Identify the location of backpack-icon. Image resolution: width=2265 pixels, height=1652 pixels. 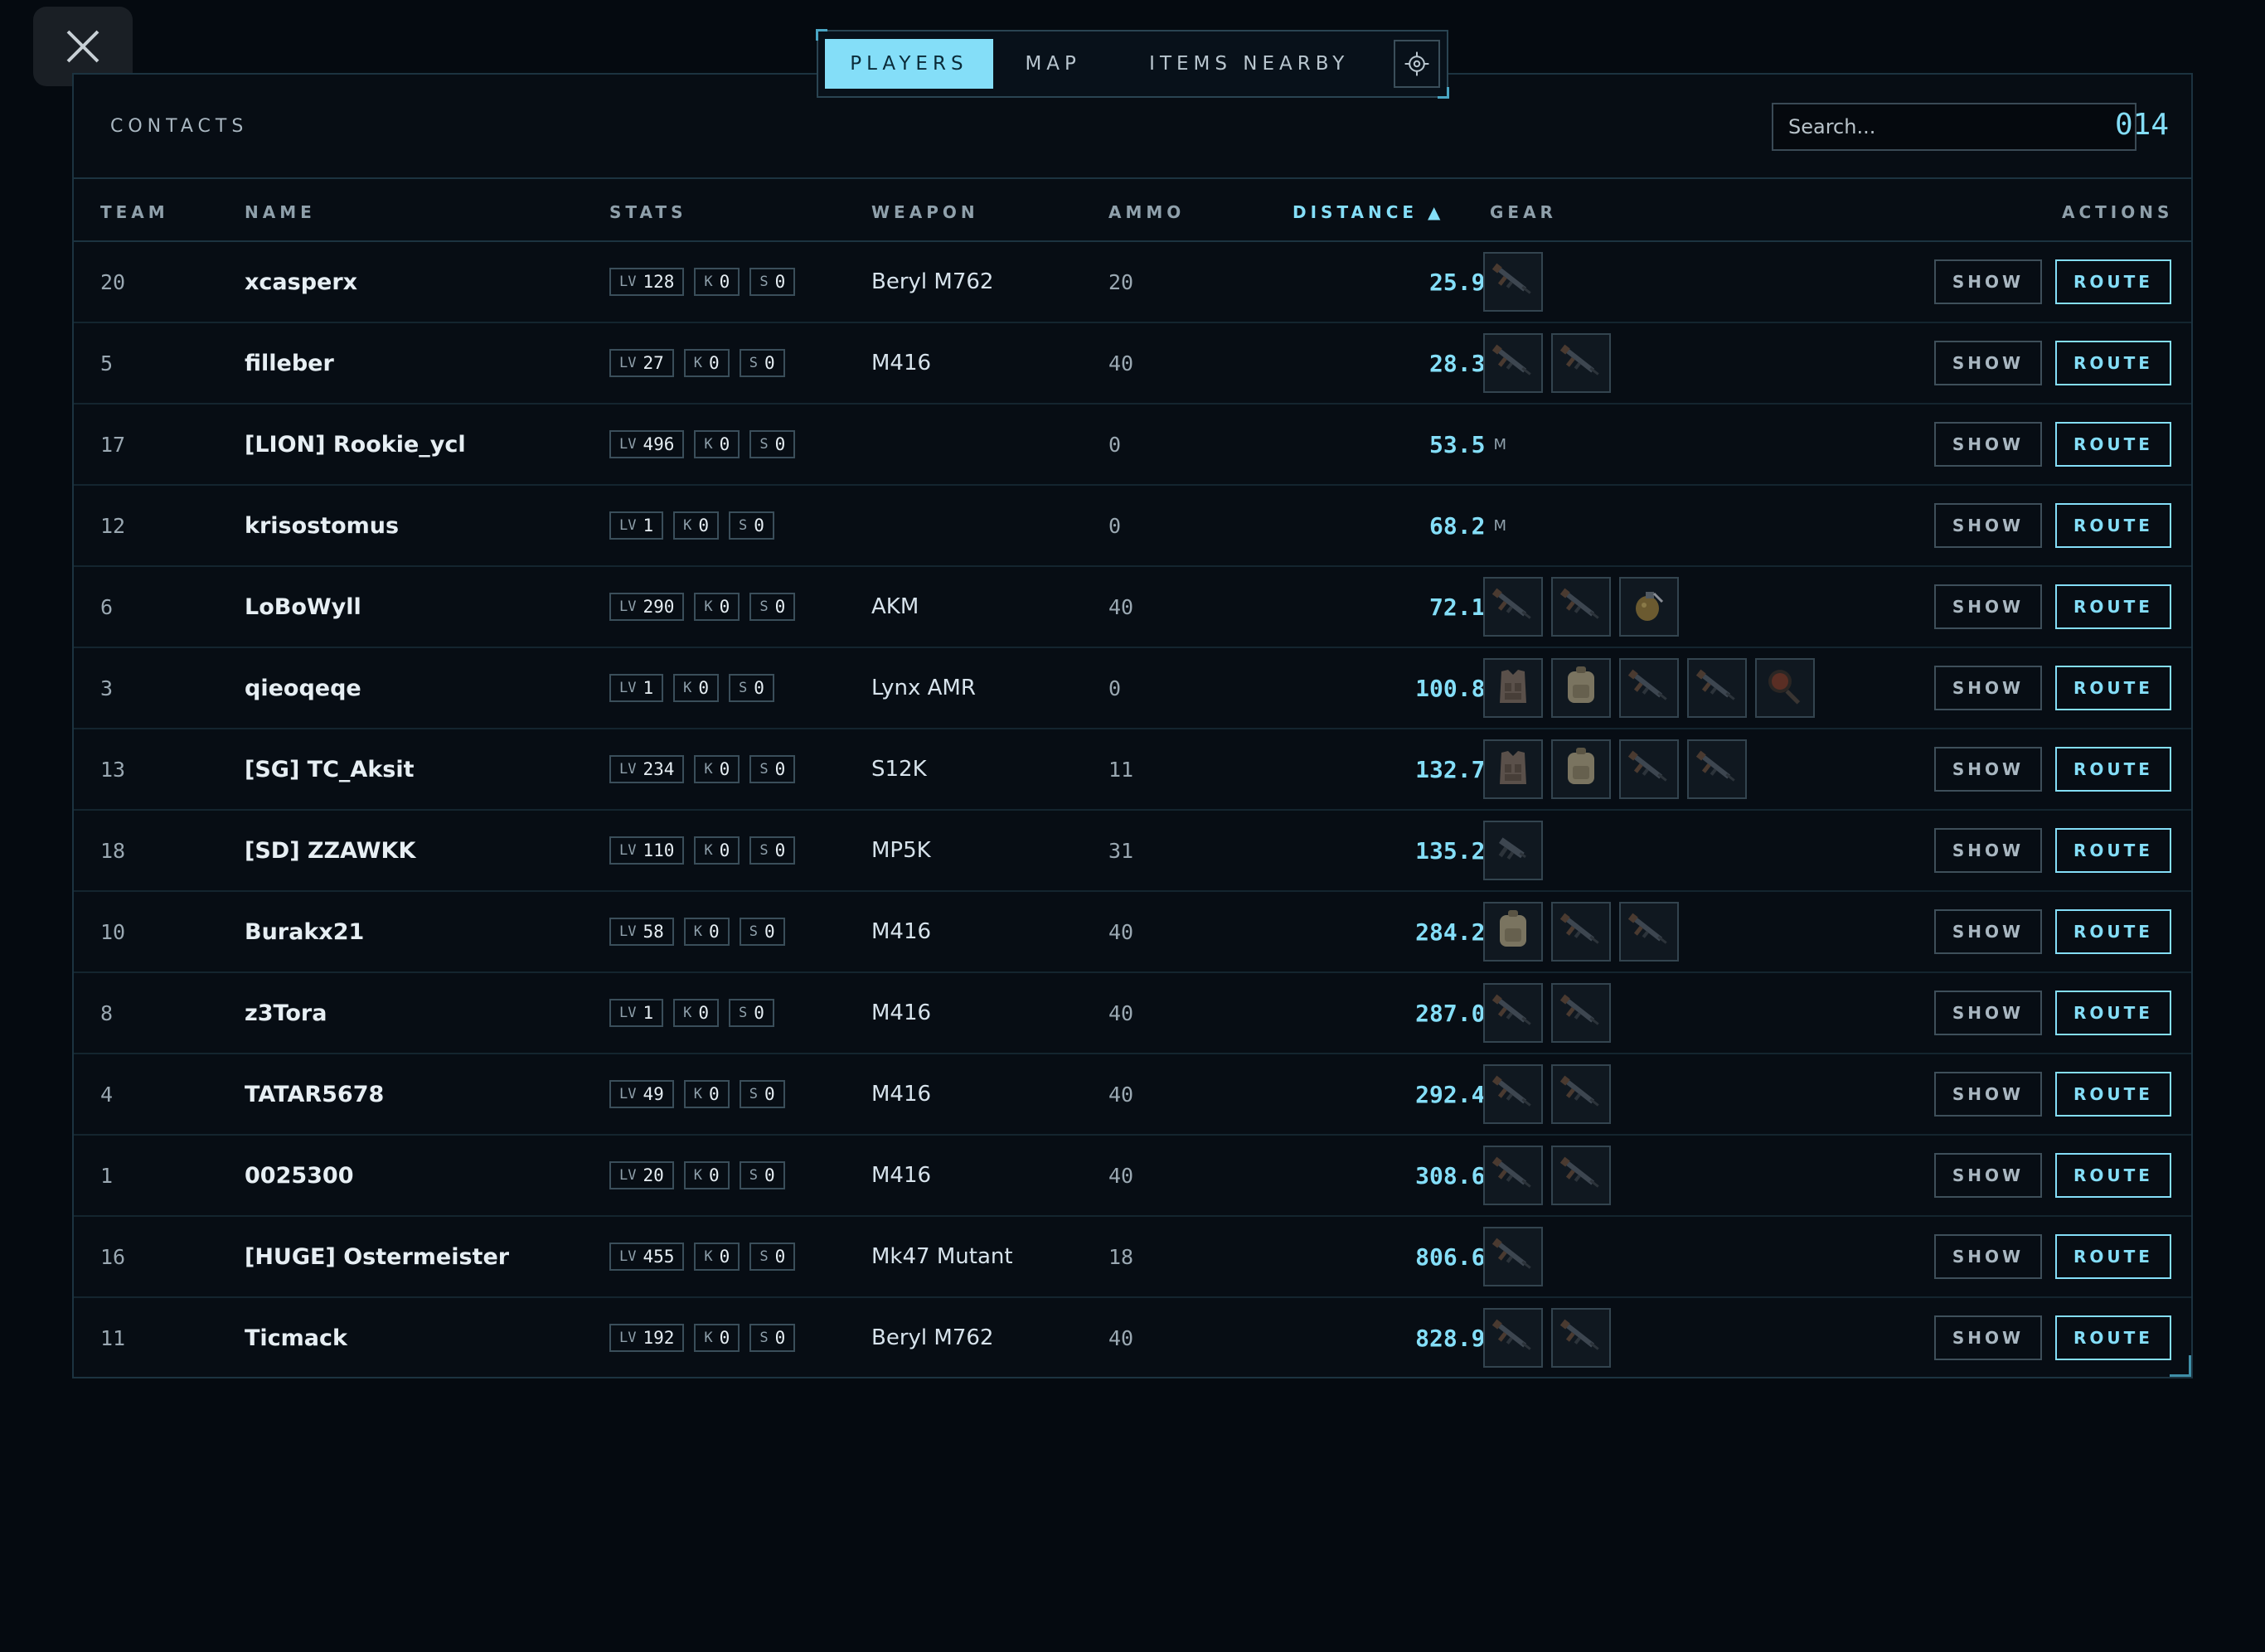
(1581, 688).